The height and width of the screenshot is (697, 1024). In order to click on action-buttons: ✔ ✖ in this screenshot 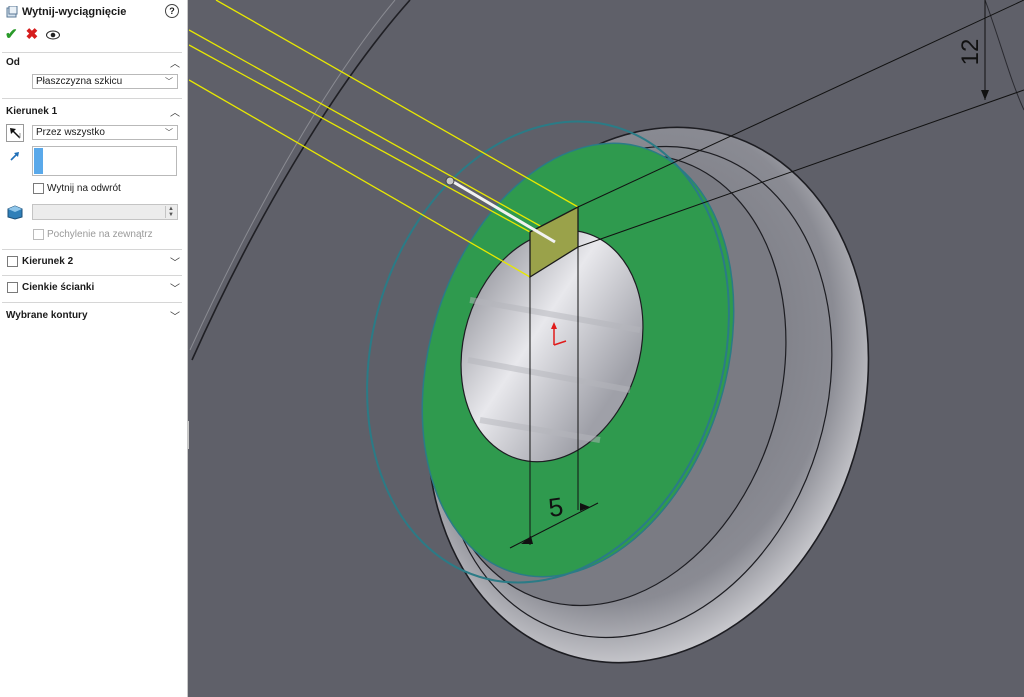, I will do `click(33, 34)`.